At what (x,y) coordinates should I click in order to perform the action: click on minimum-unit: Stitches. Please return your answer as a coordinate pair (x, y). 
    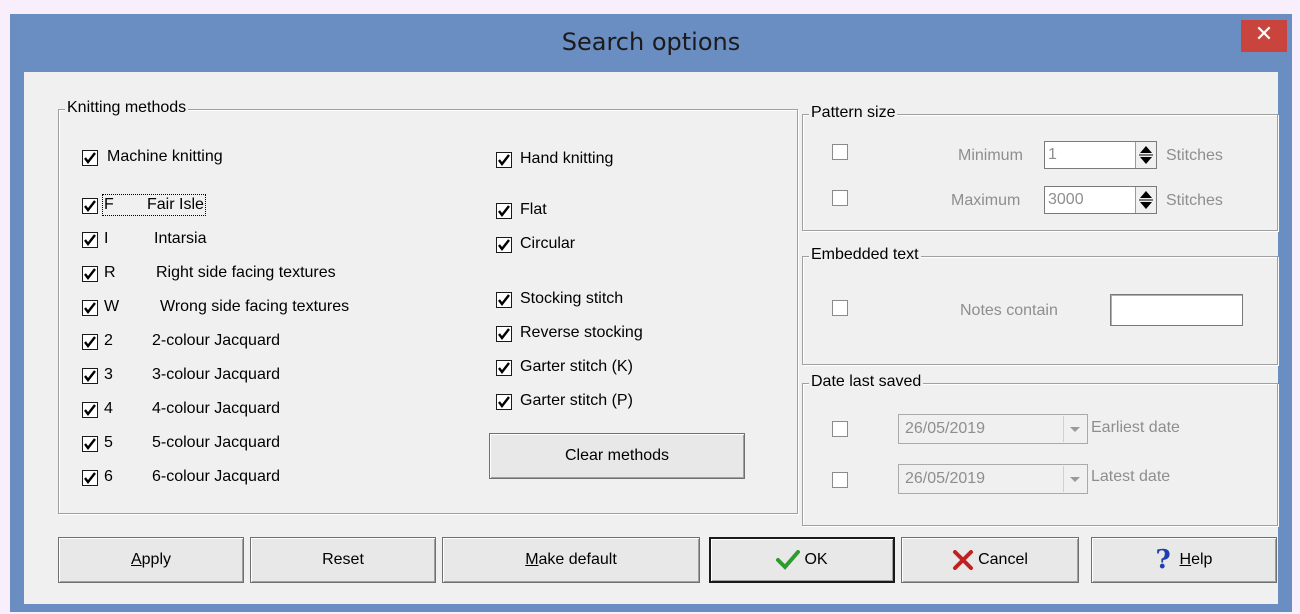
    Looking at the image, I should click on (1194, 155).